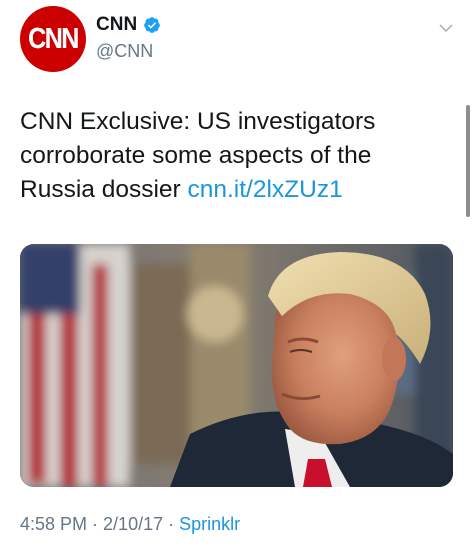 The height and width of the screenshot is (553, 474). I want to click on scrollbar, so click(468, 161).